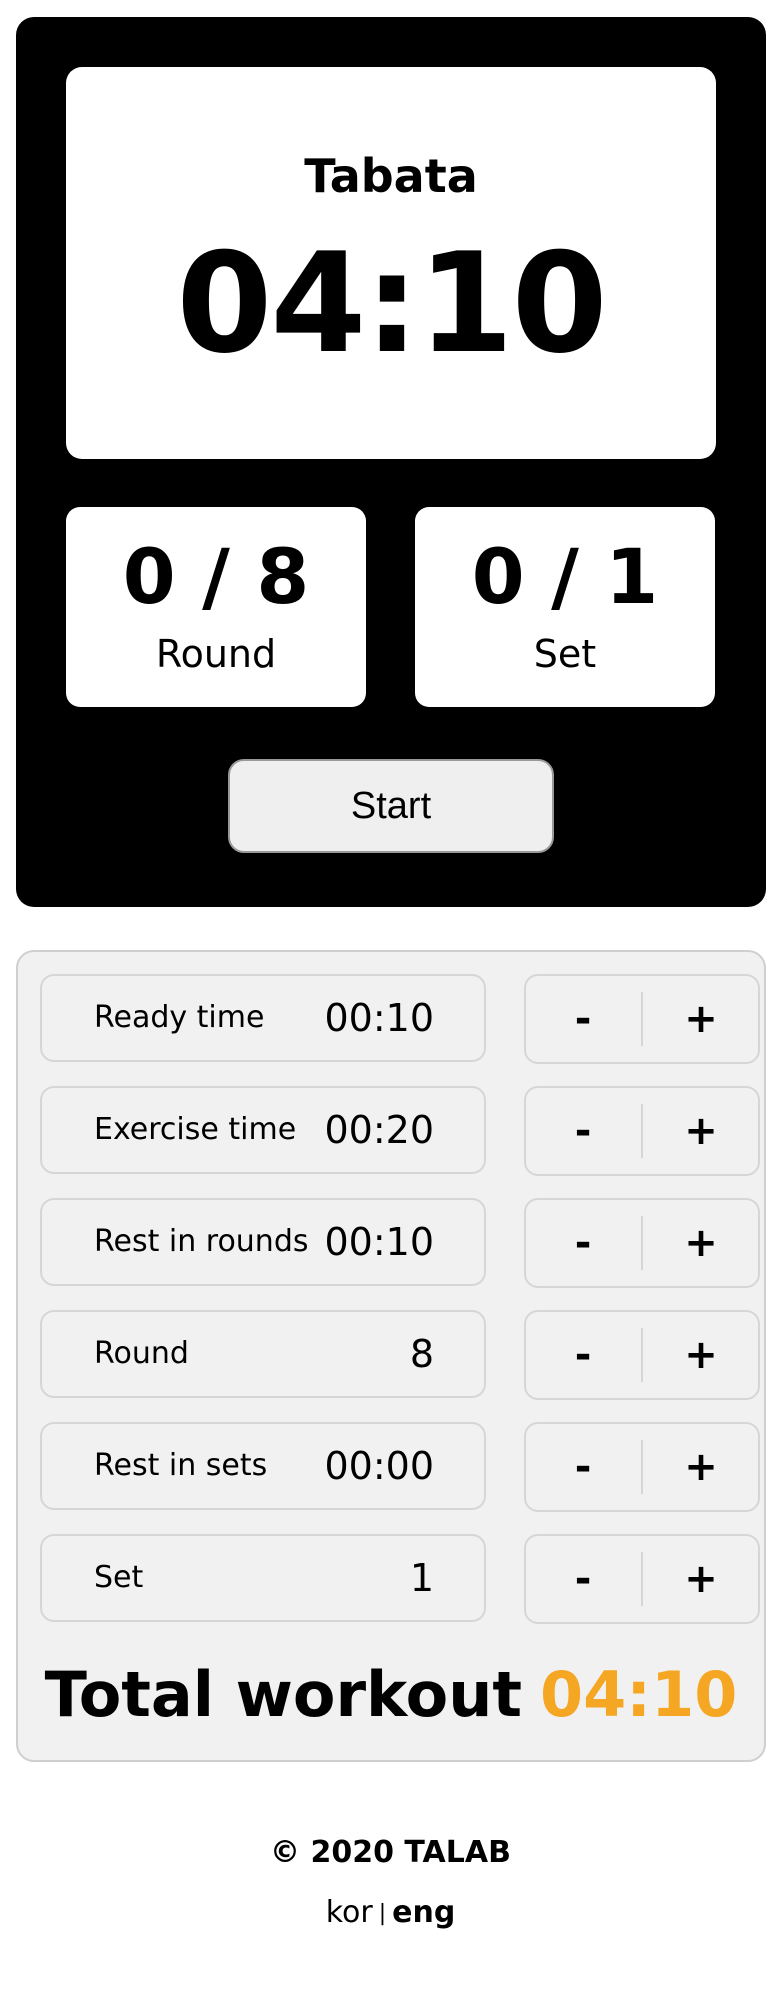  Describe the element at coordinates (701, 1579) in the screenshot. I see `increase-set-button: +` at that location.